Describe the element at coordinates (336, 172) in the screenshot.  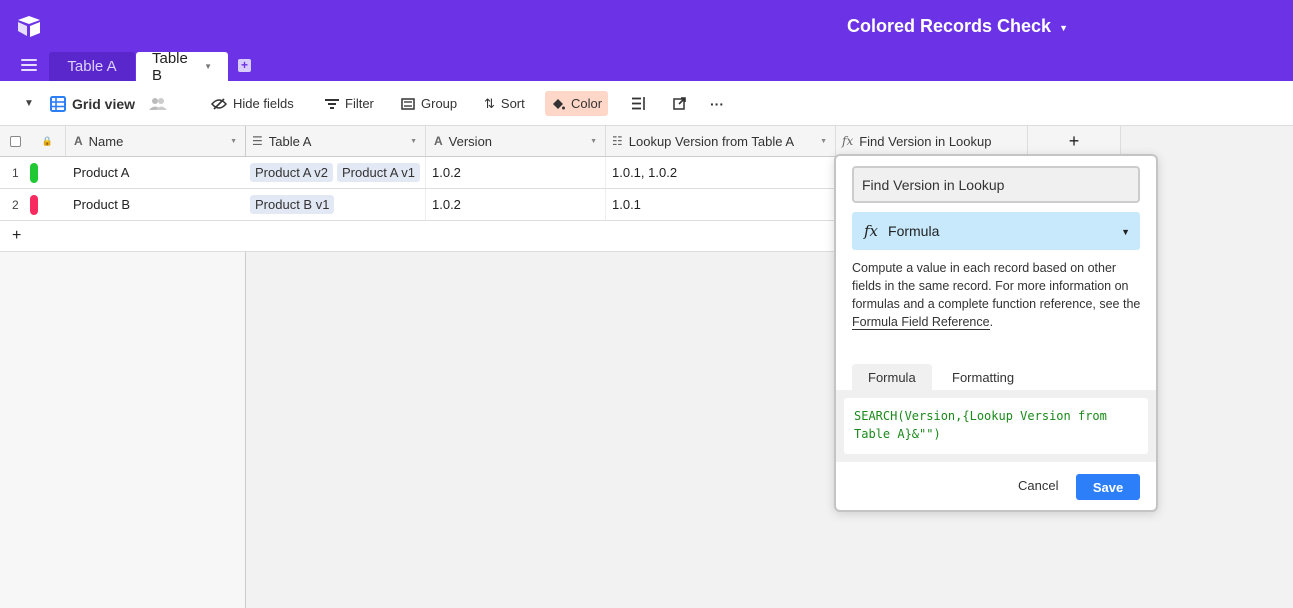
I see `link-cell: Product A v2 Product A v1` at that location.